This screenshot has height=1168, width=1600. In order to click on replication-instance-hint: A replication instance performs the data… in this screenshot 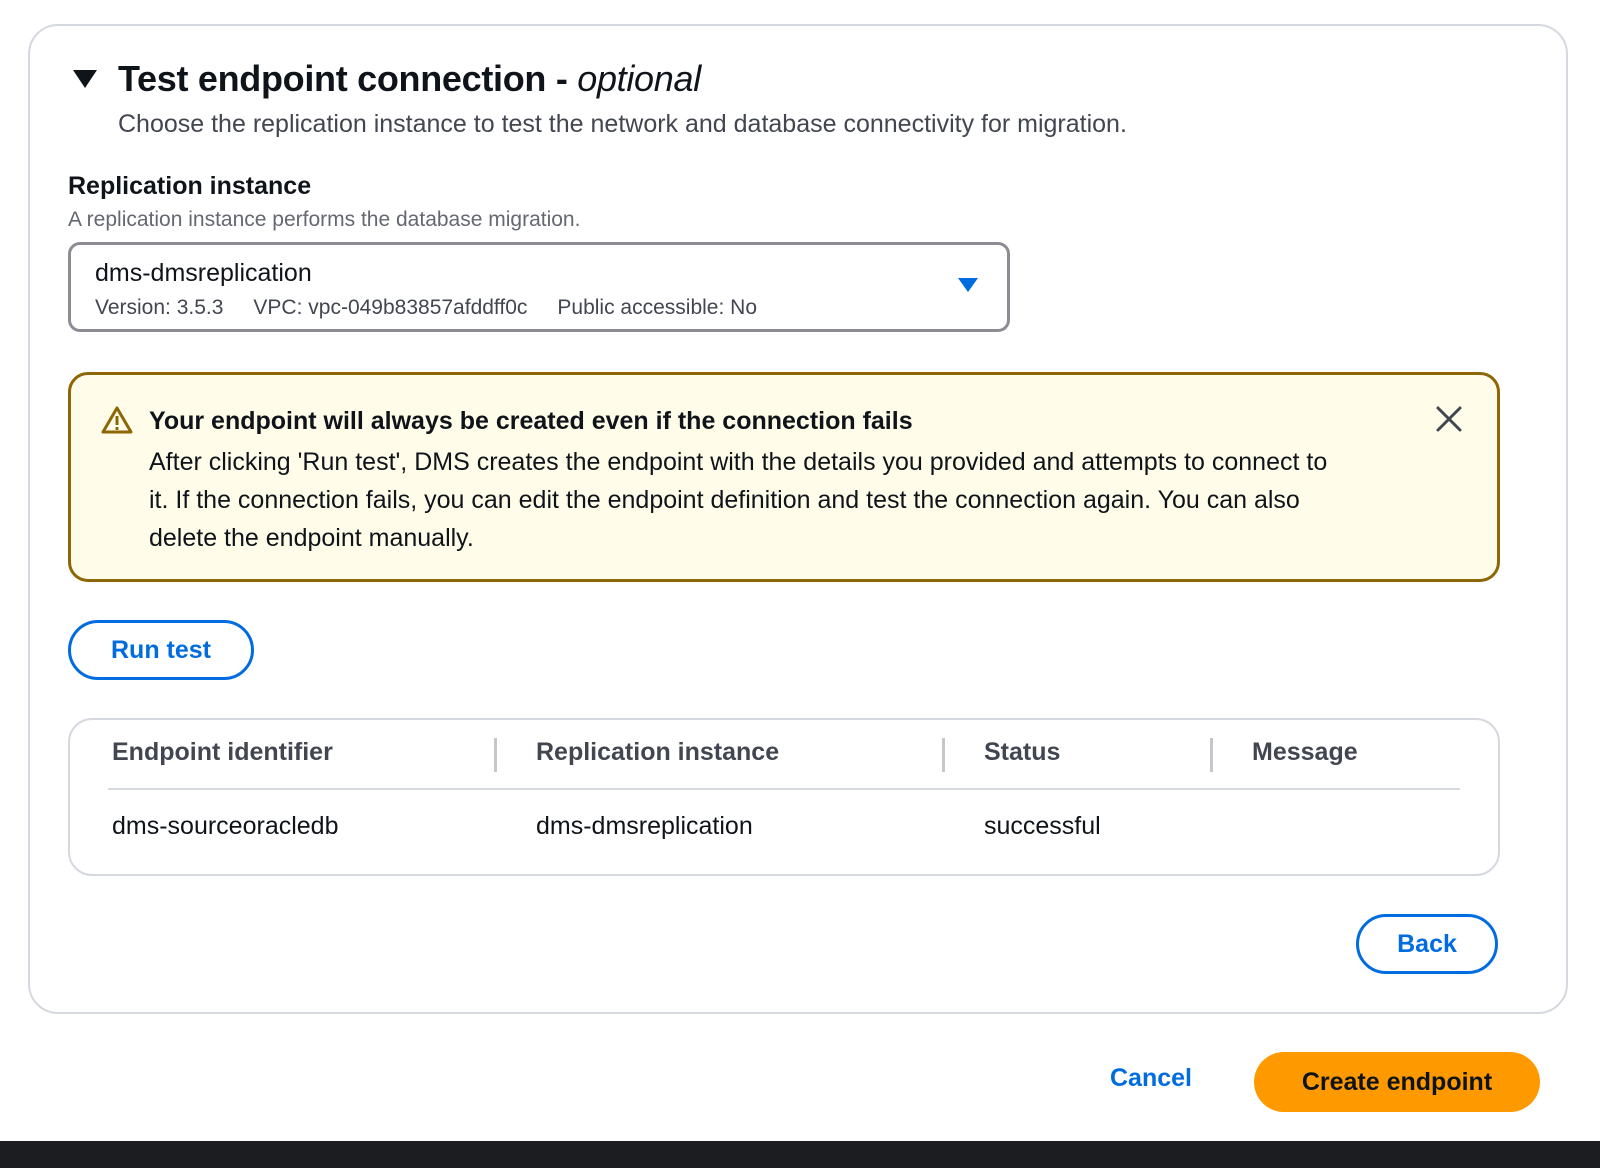, I will do `click(324, 219)`.